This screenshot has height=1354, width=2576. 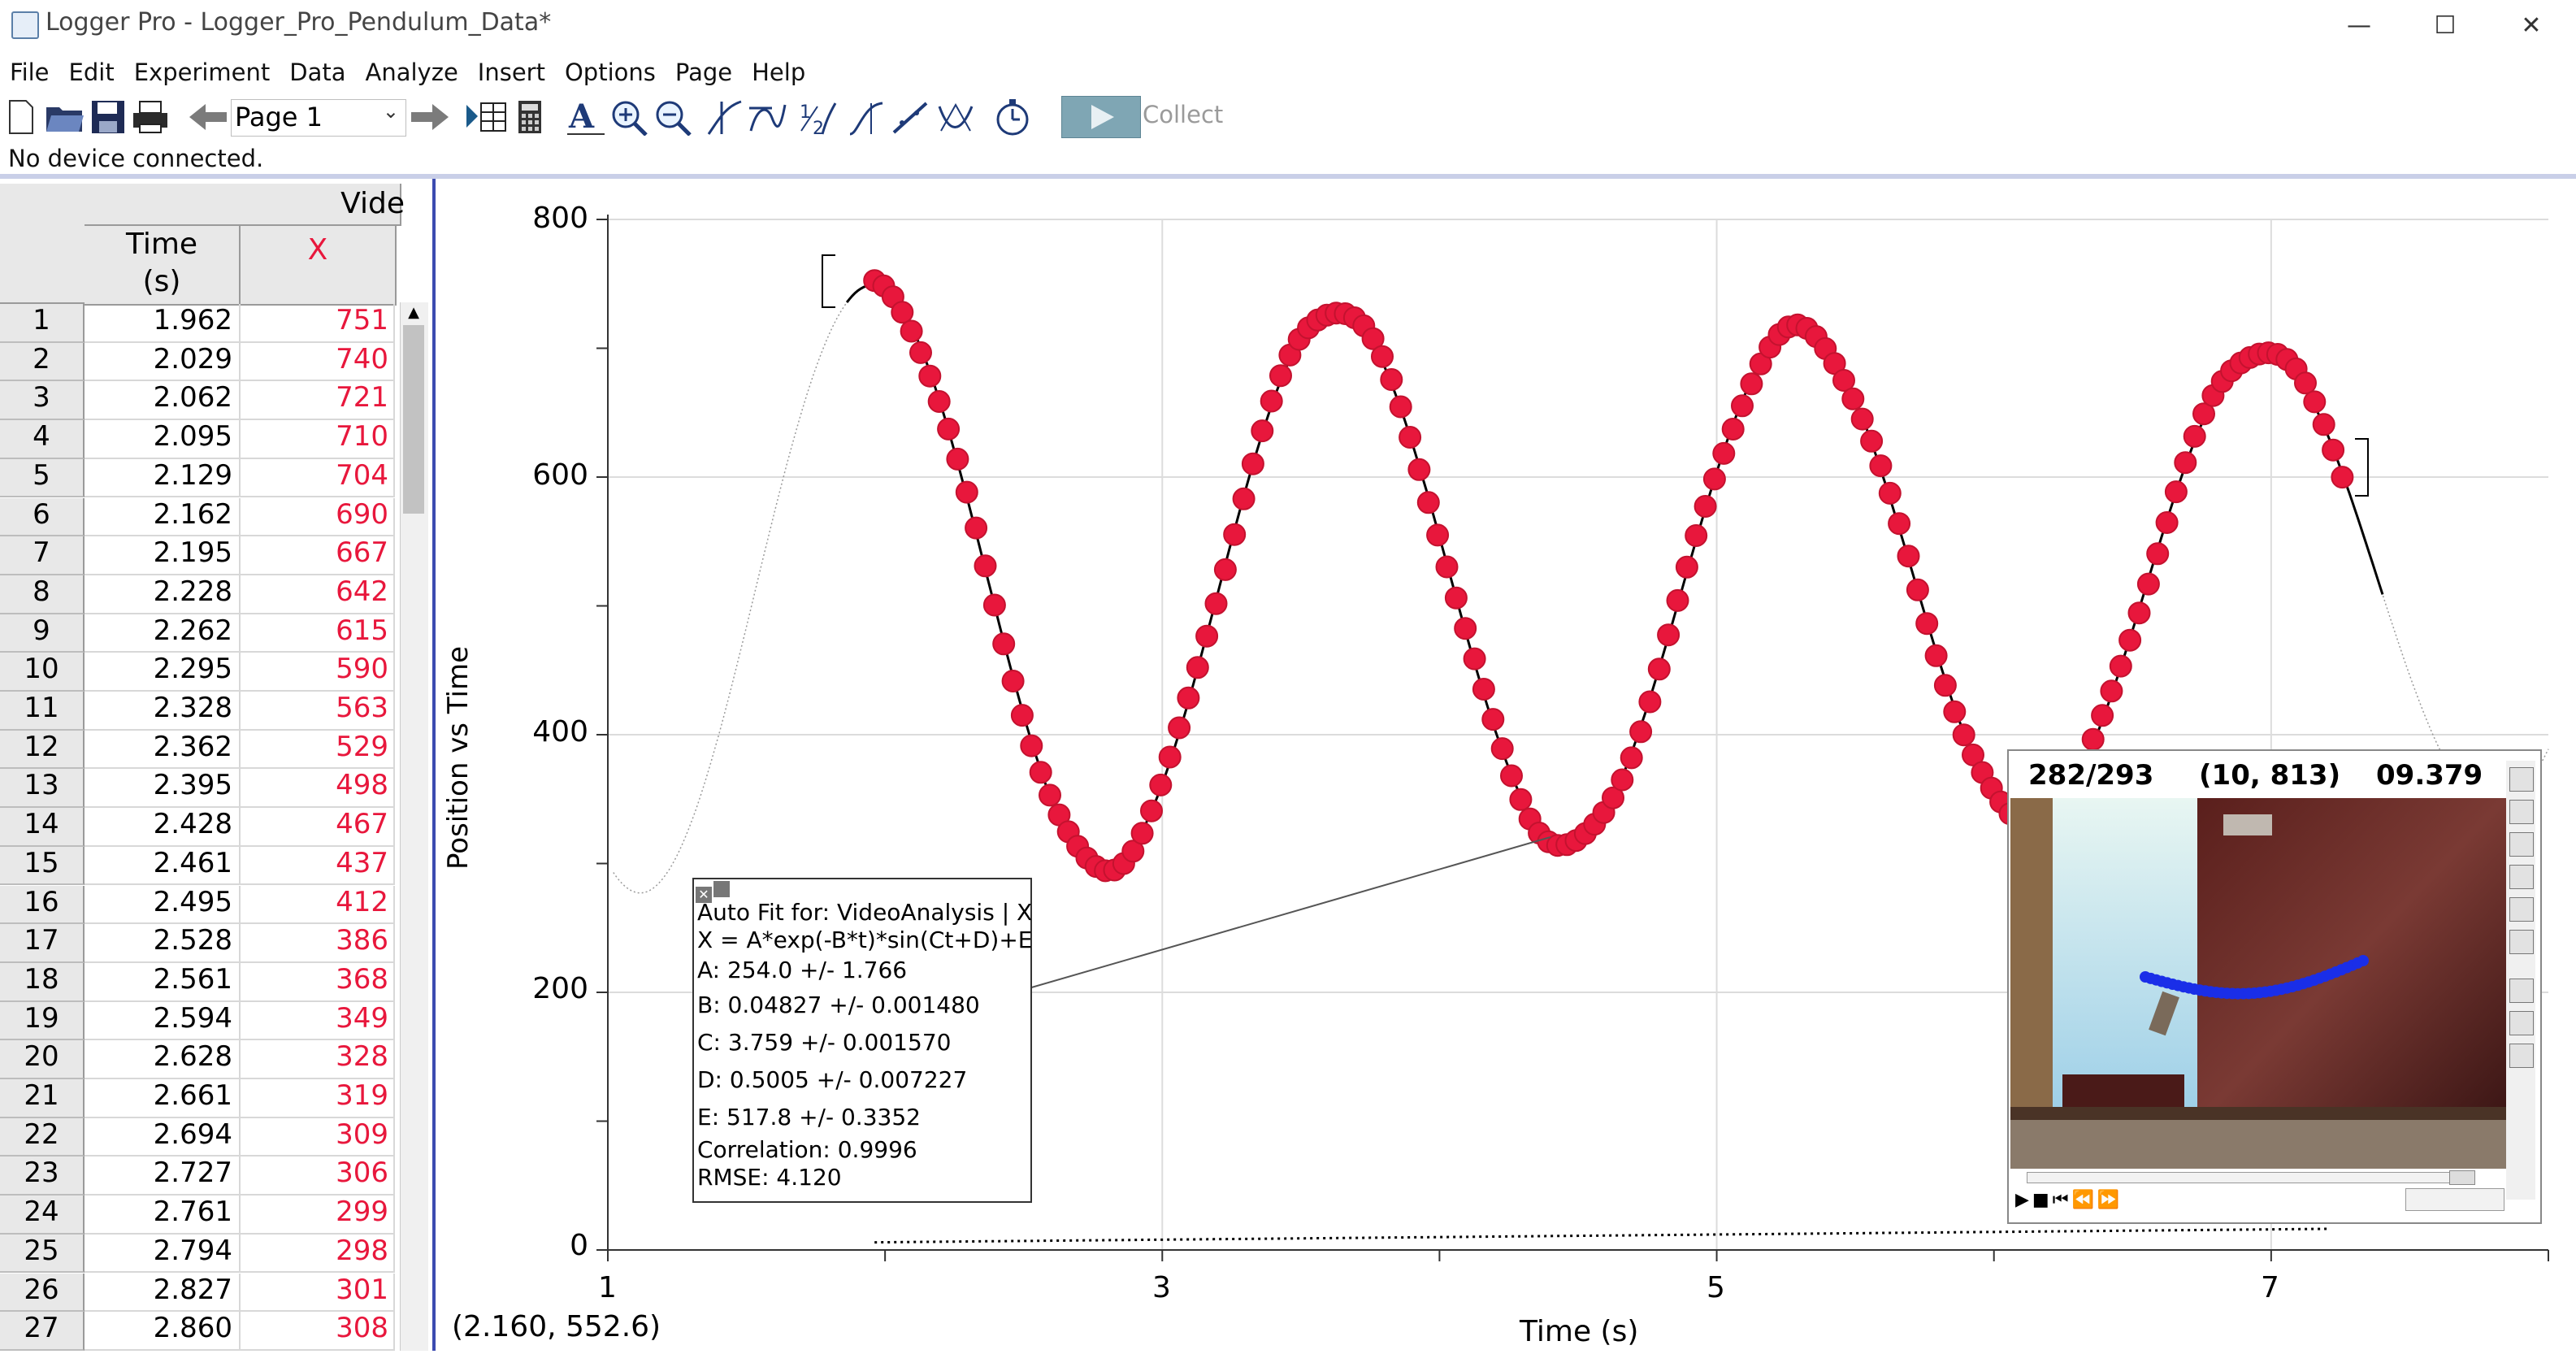 I want to click on add-point-icon, so click(x=2521, y=812).